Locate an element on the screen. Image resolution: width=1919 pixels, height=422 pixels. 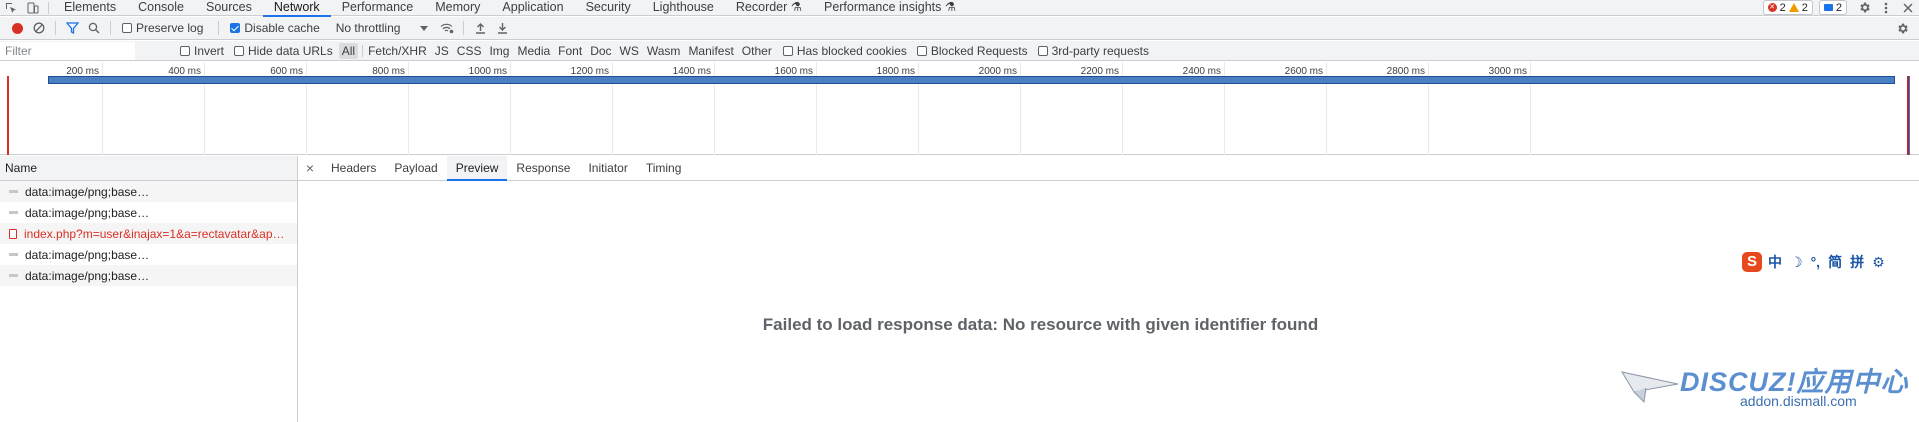
tab-timing: Timing is located at coordinates (664, 168).